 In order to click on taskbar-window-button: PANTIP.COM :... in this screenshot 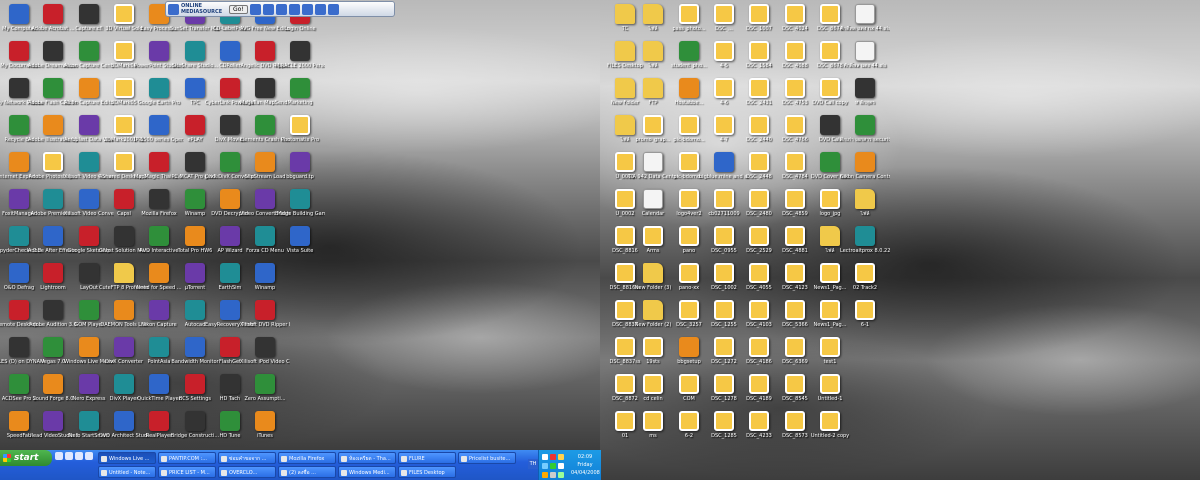, I will do `click(187, 458)`.